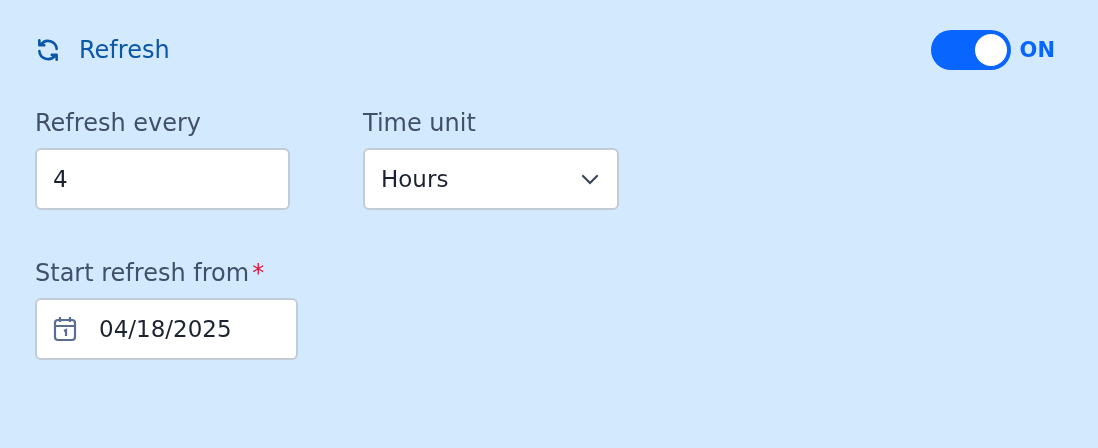  What do you see at coordinates (491, 179) in the screenshot?
I see `time-unit-select: Hours` at bounding box center [491, 179].